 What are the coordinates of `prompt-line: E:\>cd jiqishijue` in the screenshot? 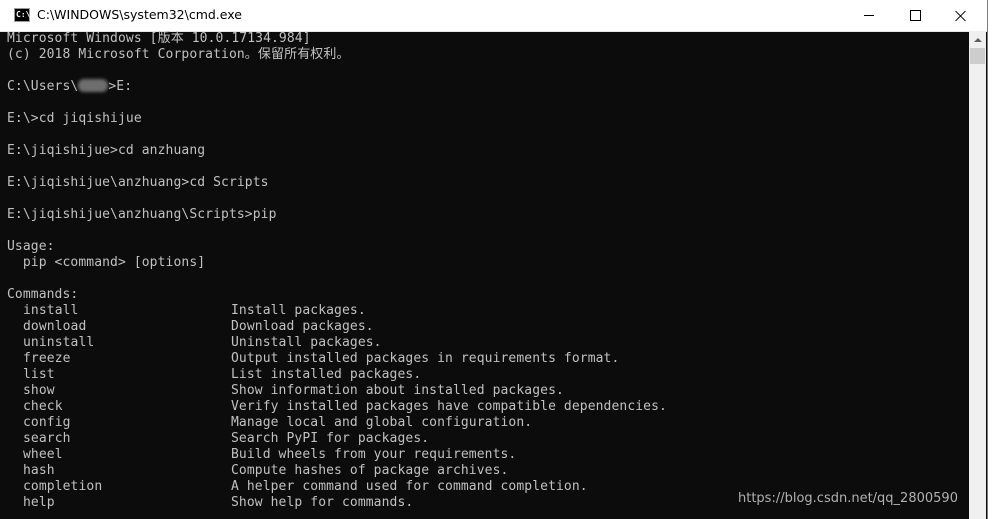 It's located at (74, 118).